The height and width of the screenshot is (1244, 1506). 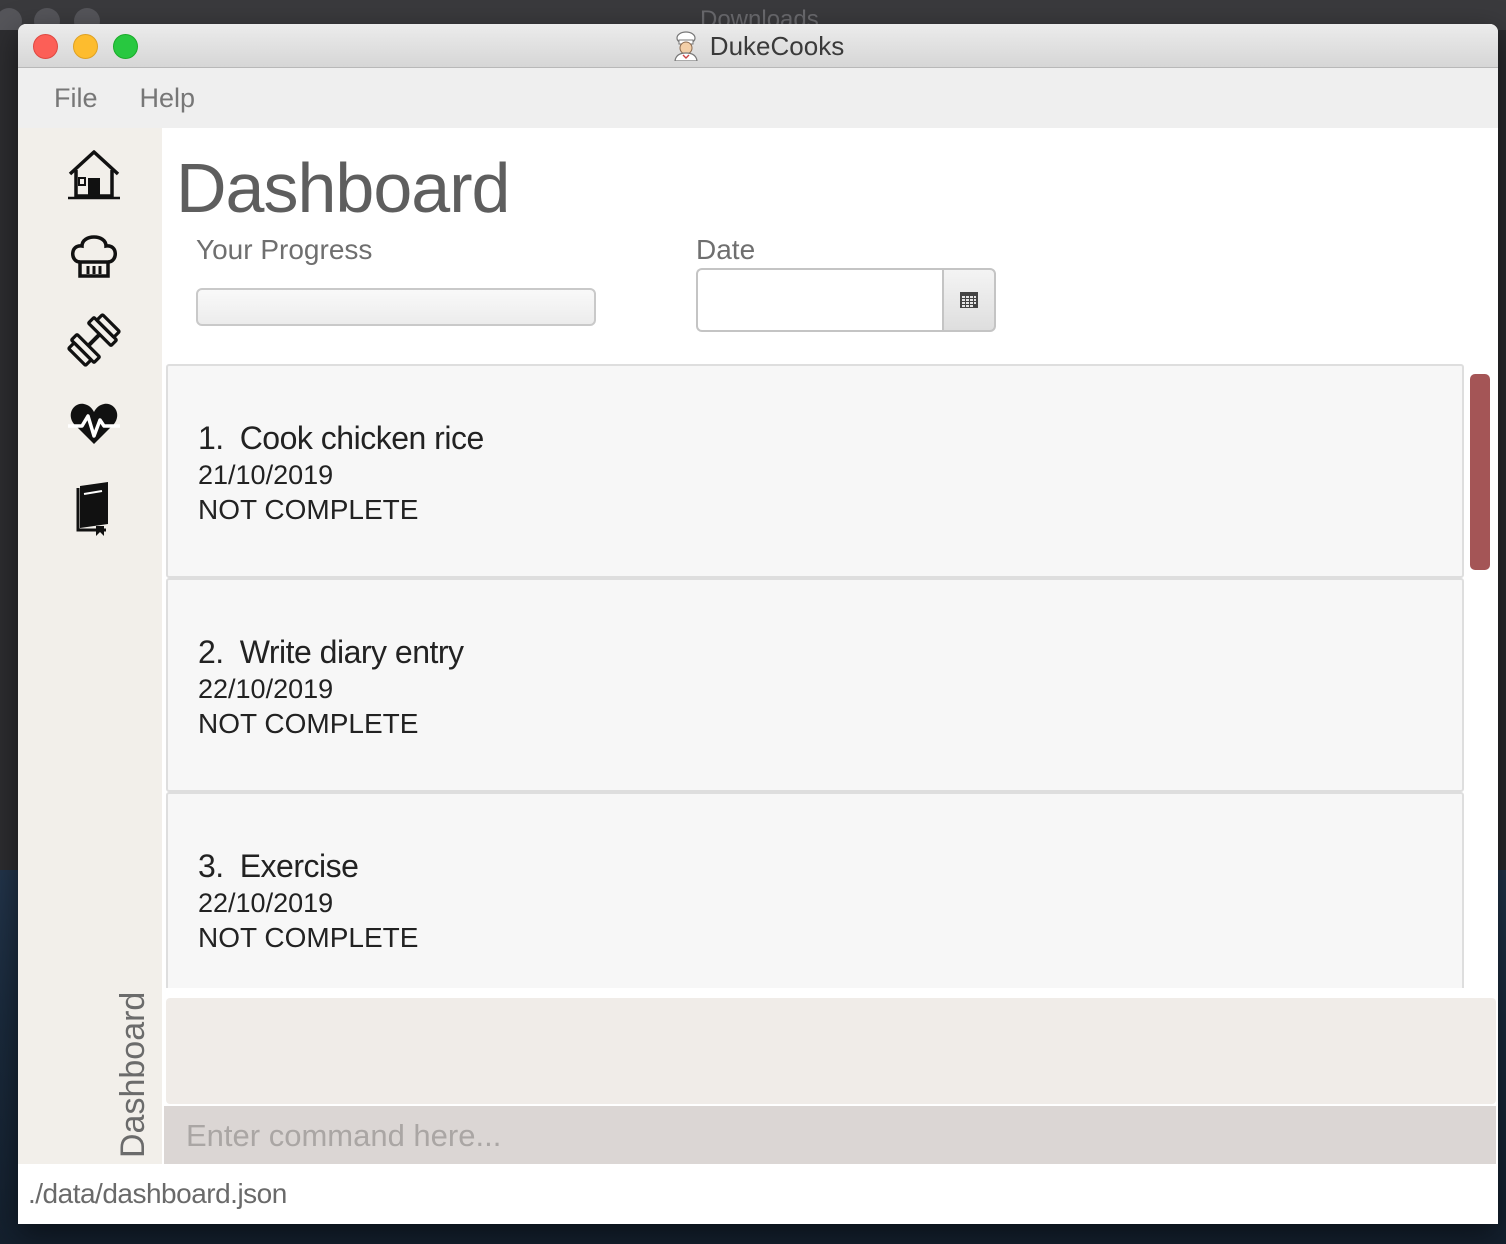 I want to click on menu-help: Help, so click(x=168, y=98).